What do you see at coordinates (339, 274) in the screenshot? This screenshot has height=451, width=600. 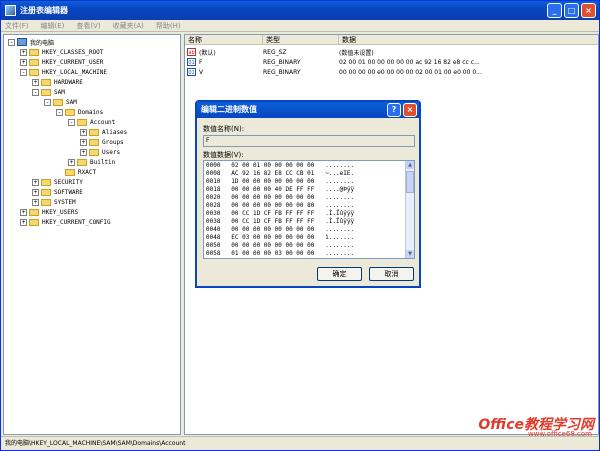 I see `ok-button: 确定` at bounding box center [339, 274].